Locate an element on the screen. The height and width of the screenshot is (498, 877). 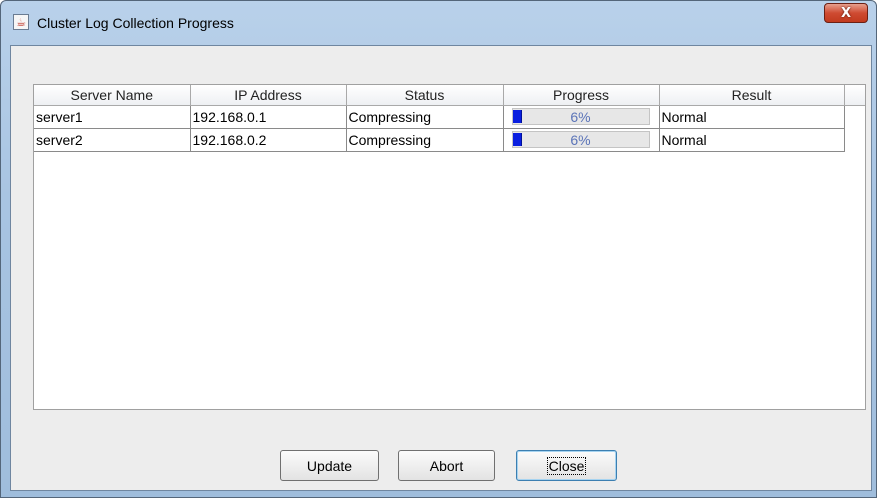
close-window-button: X is located at coordinates (846, 13).